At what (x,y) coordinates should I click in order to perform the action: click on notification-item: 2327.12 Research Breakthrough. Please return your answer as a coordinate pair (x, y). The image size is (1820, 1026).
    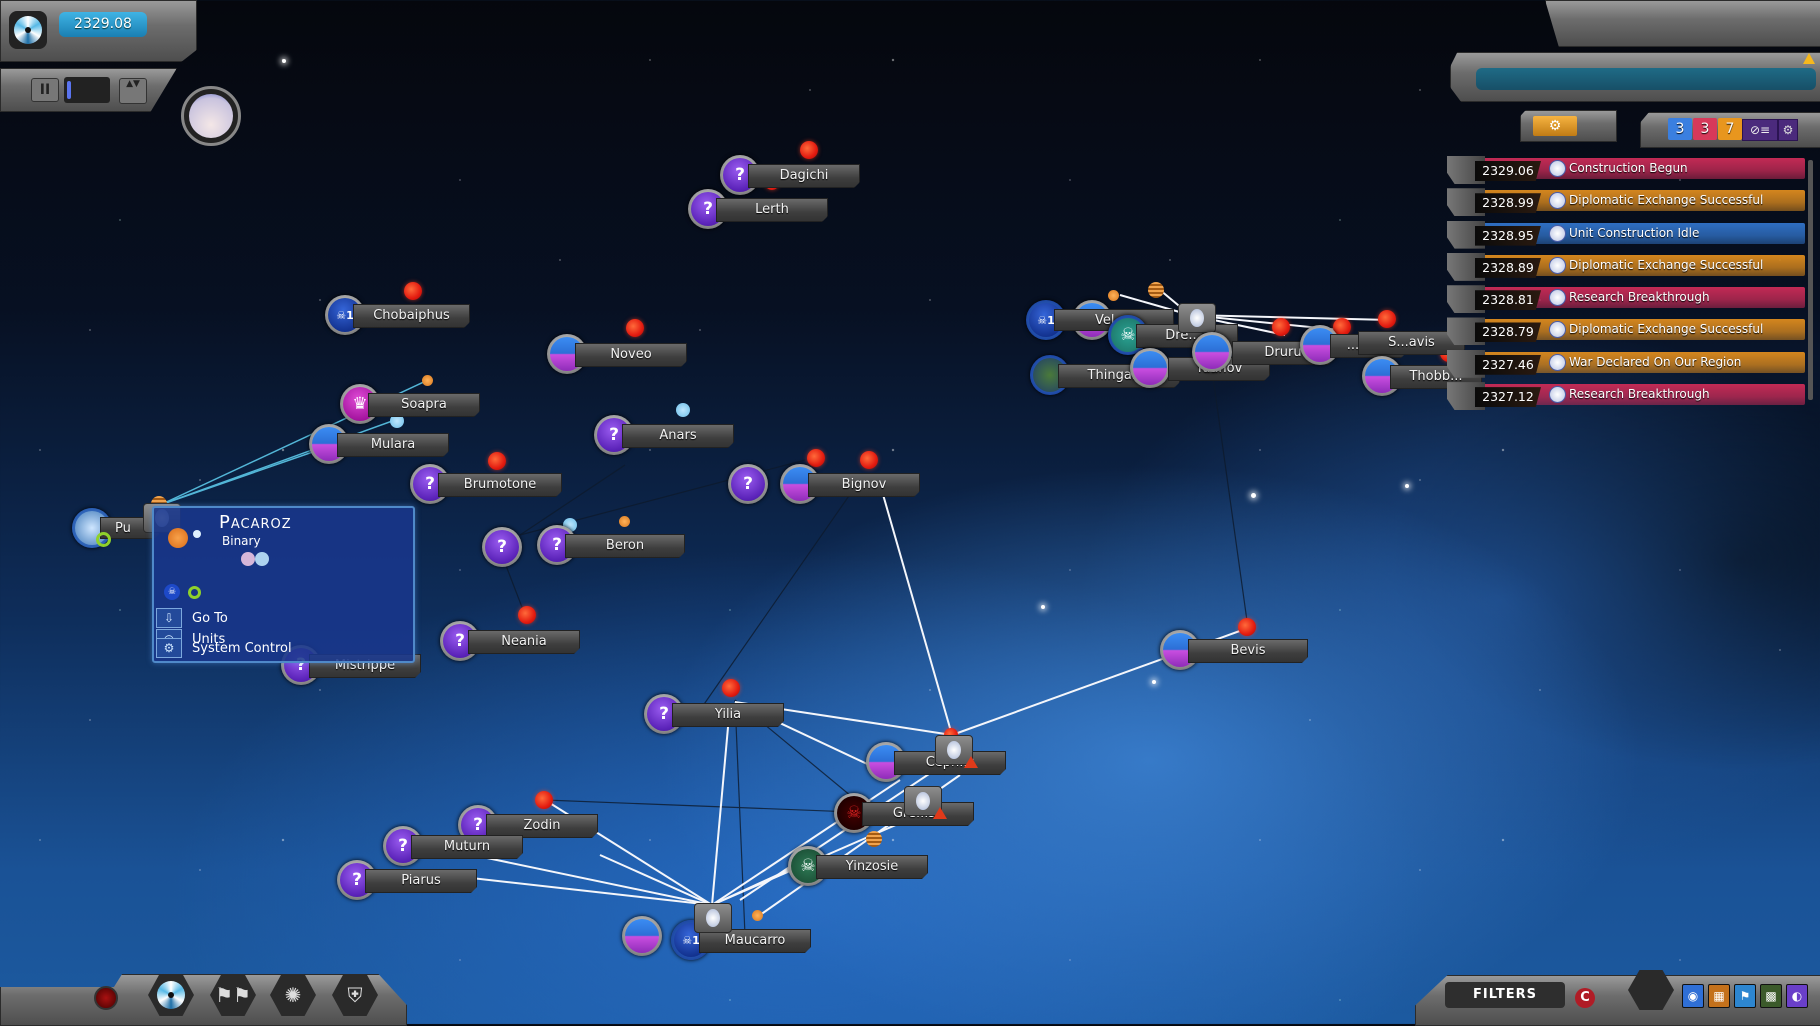
    Looking at the image, I should click on (1626, 396).